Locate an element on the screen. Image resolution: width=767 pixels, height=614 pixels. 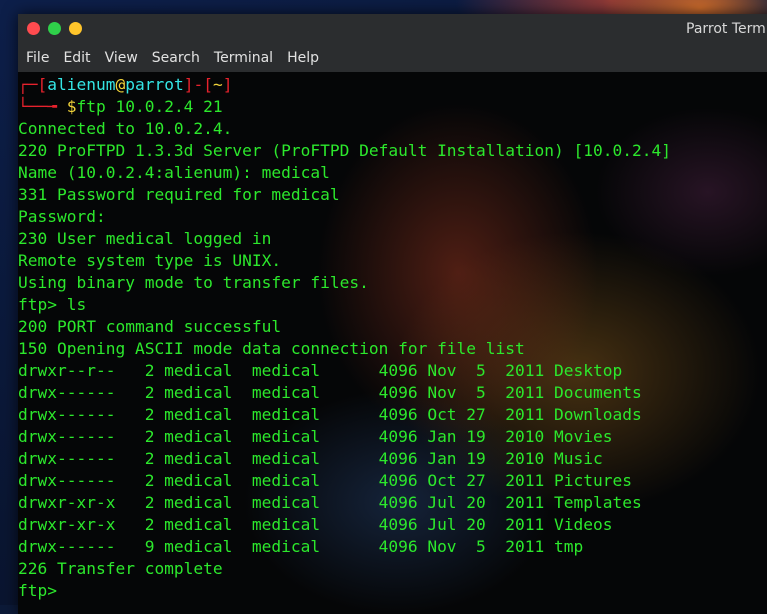
prompt-host: parrot is located at coordinates (154, 84).